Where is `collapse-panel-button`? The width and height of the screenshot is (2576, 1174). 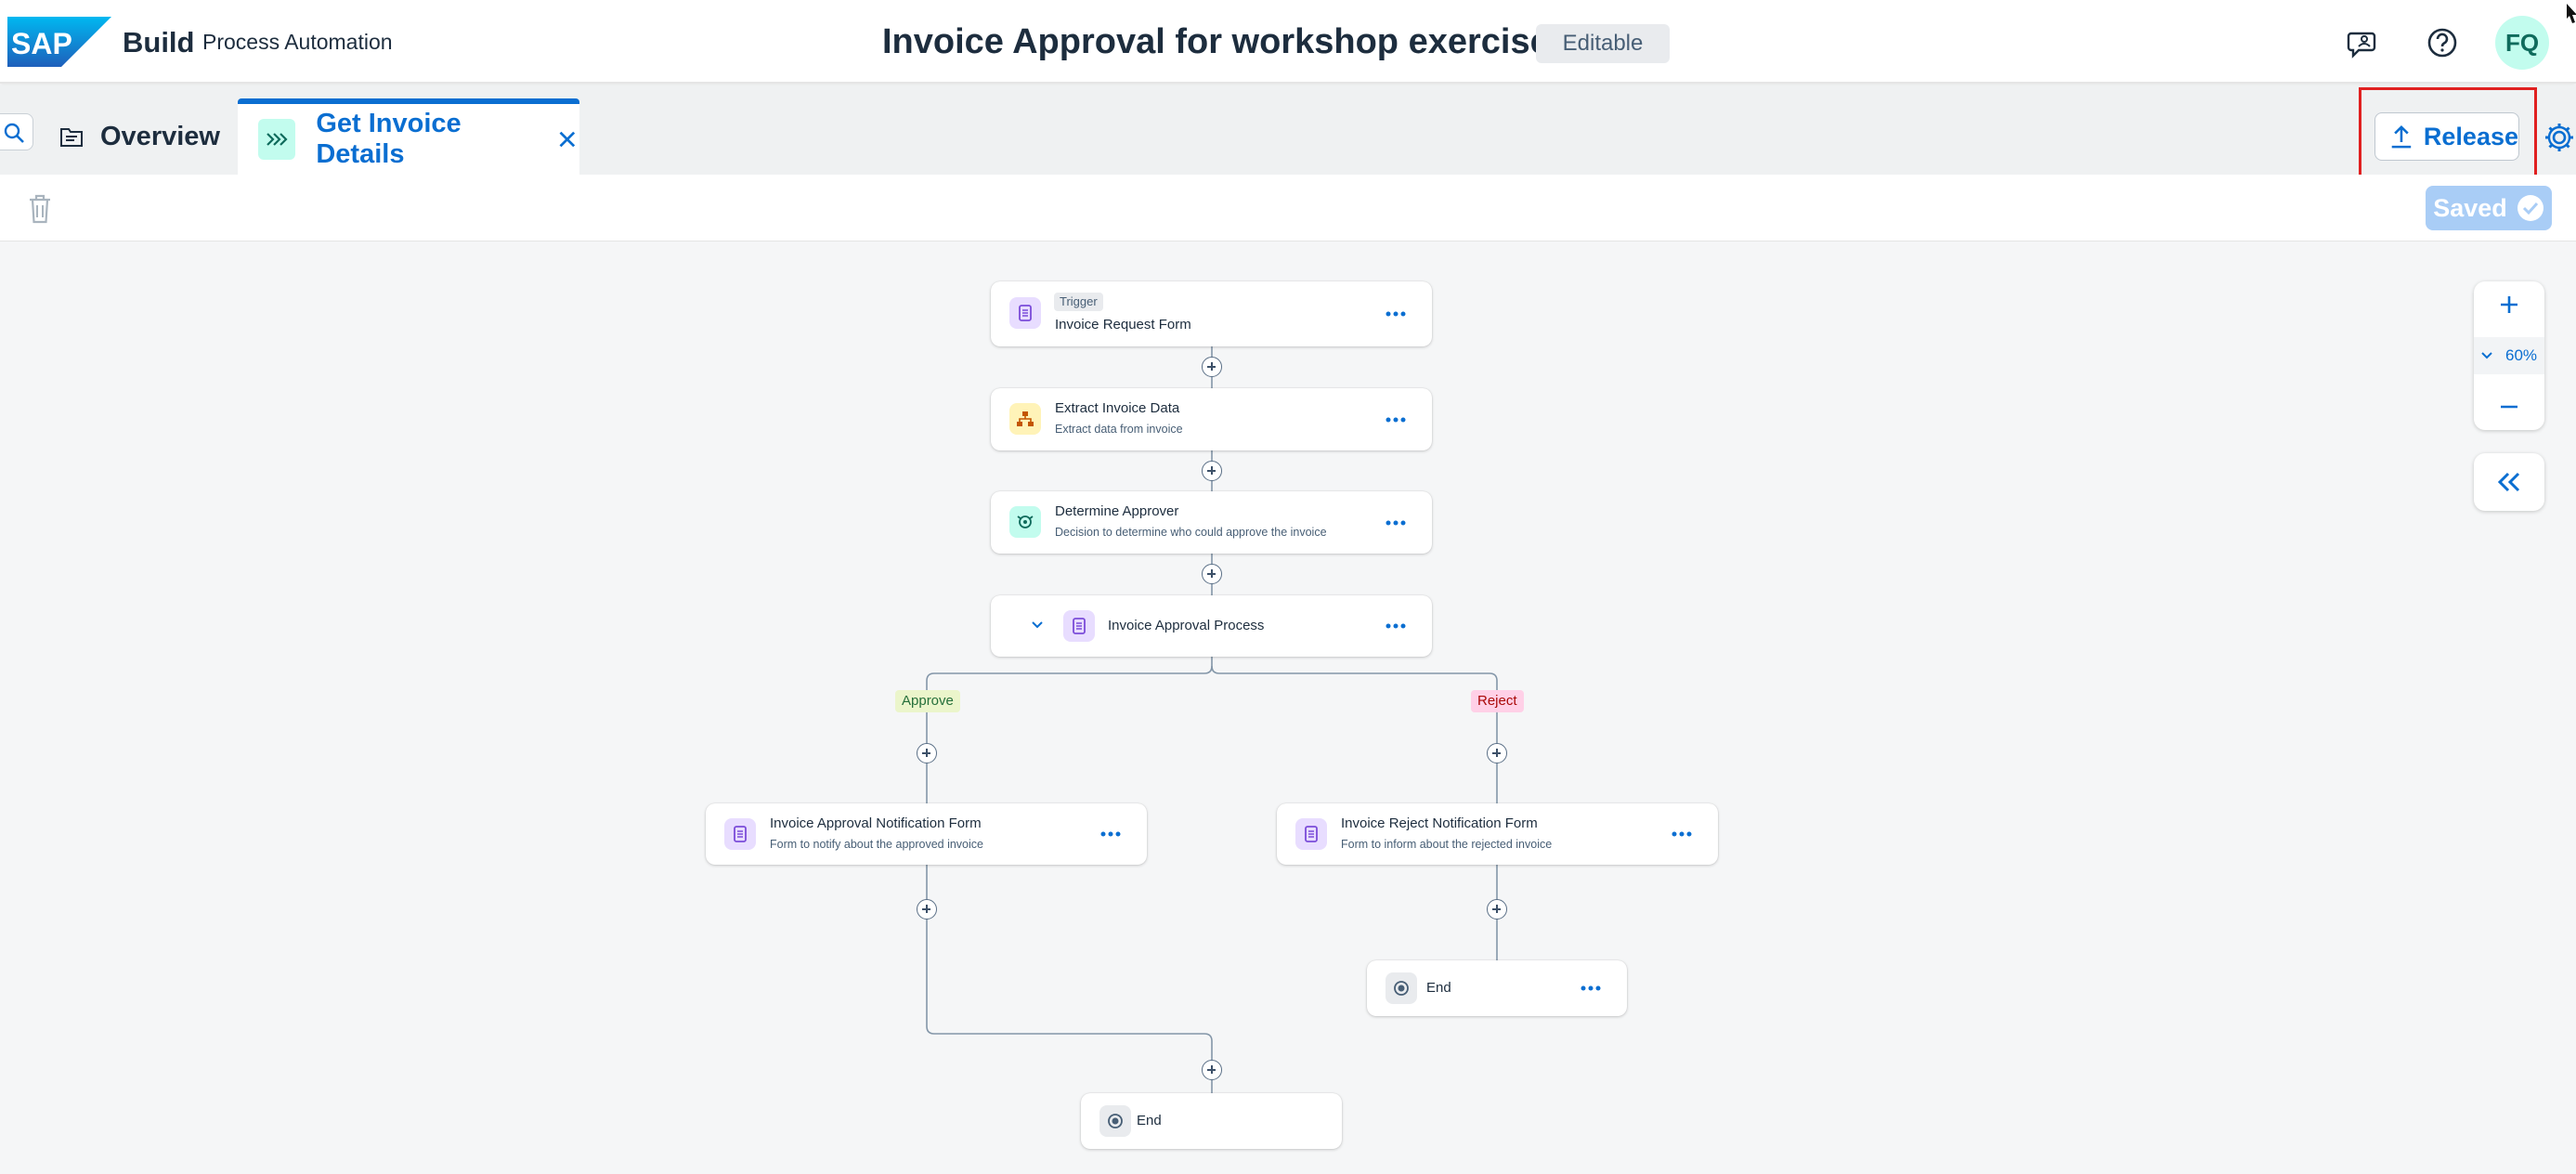 collapse-panel-button is located at coordinates (2509, 482).